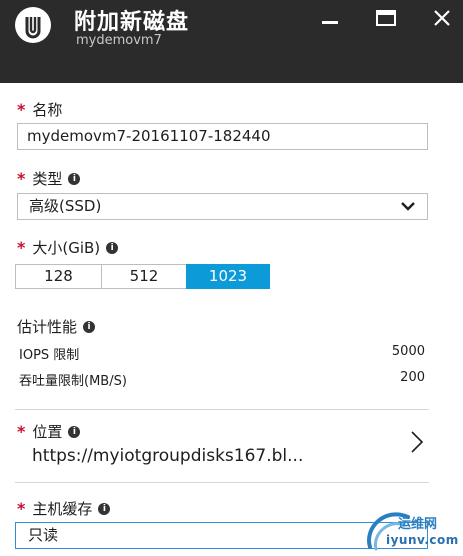 The width and height of the screenshot is (463, 556). I want to click on location-label-row: * 位置 i, so click(49, 431).